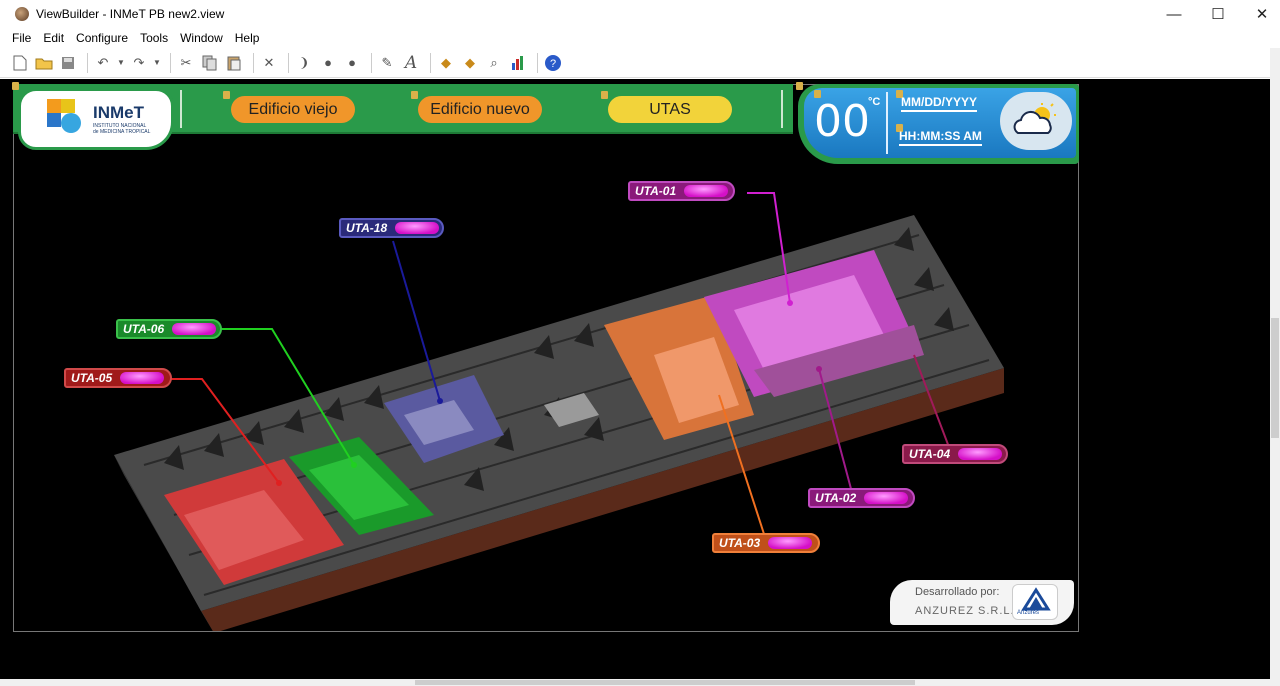  Describe the element at coordinates (494, 63) in the screenshot. I see `search-icon: ⌕` at that location.